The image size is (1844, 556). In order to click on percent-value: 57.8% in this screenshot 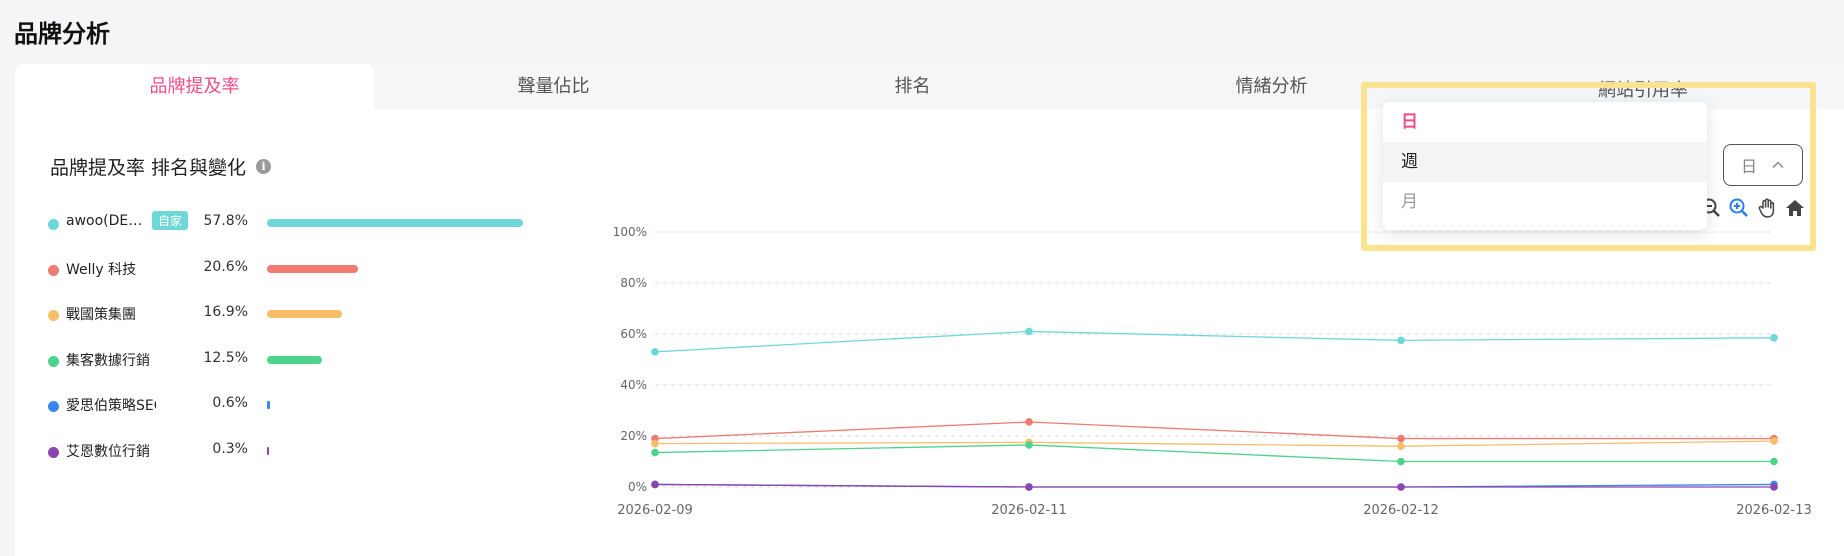, I will do `click(225, 221)`.